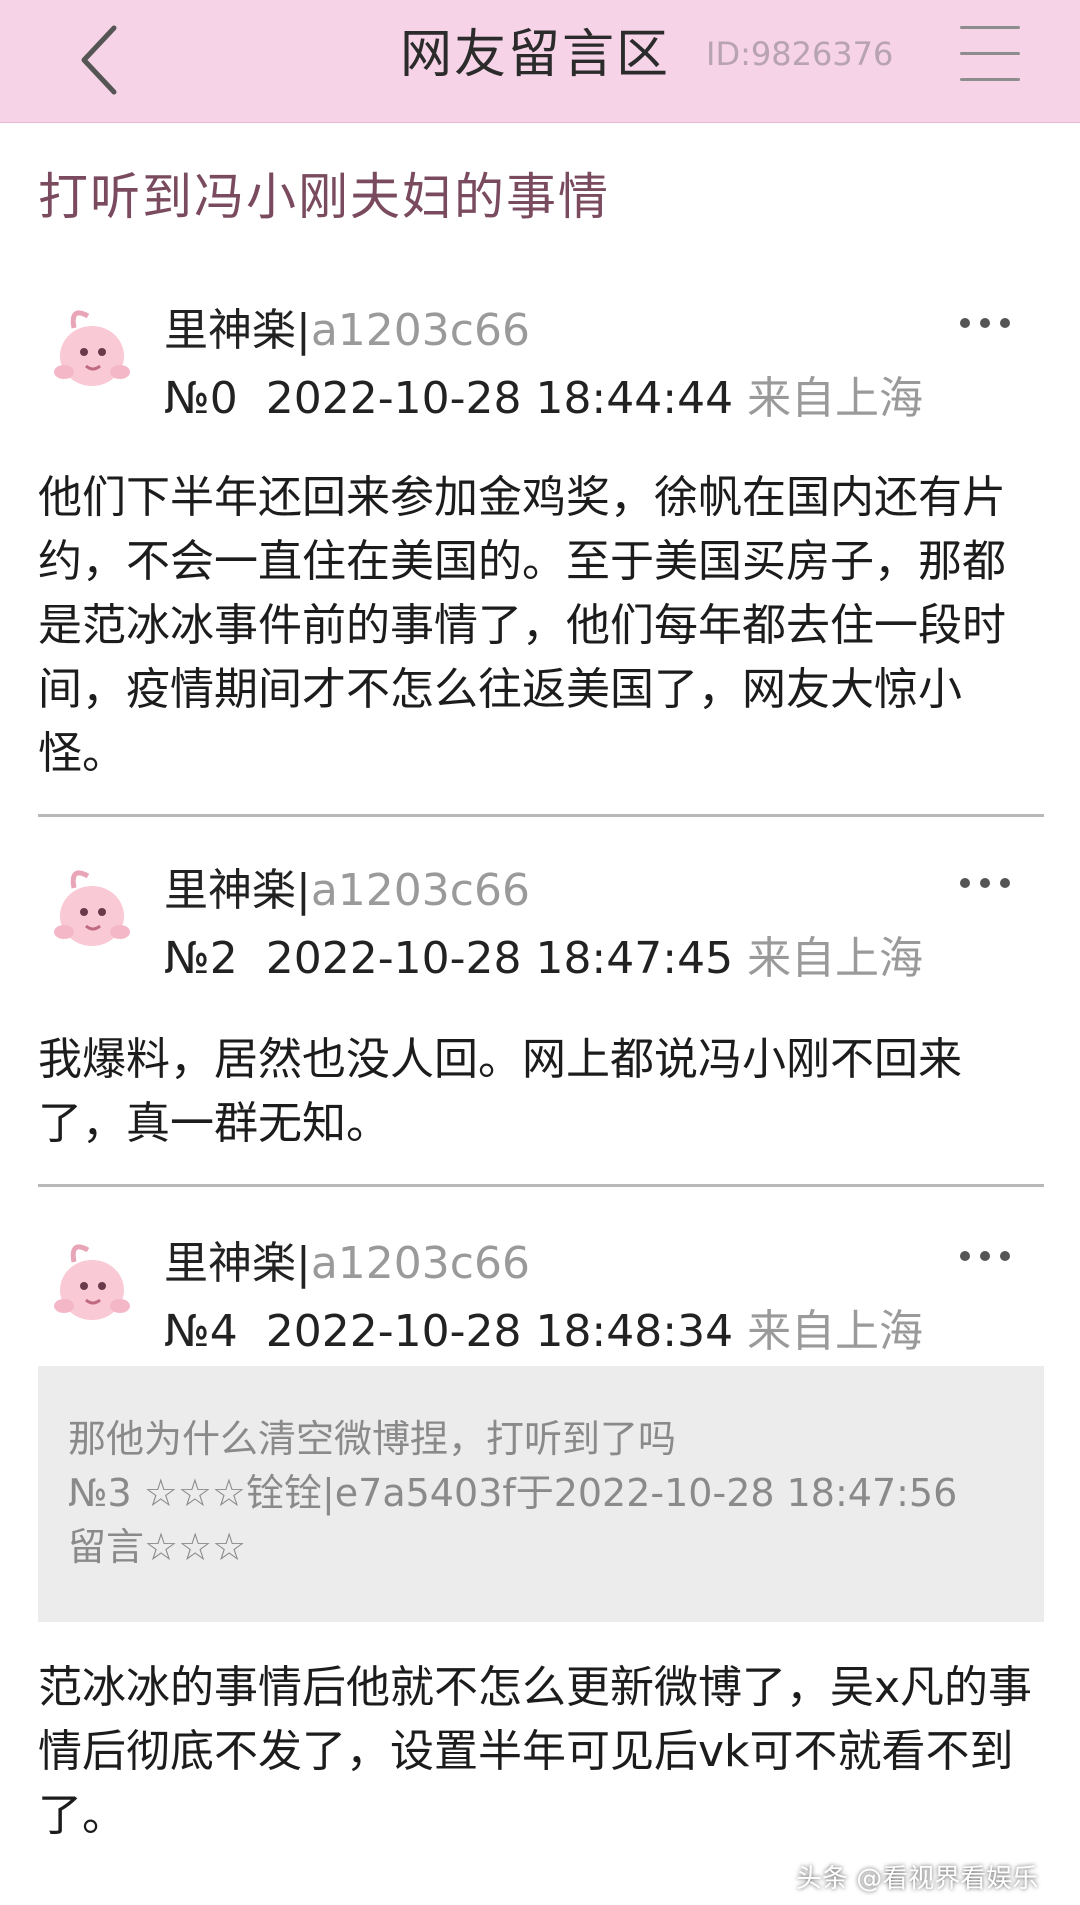 This screenshot has width=1080, height=1905. I want to click on post-time: 2022-10-28 18:47:45, so click(499, 958).